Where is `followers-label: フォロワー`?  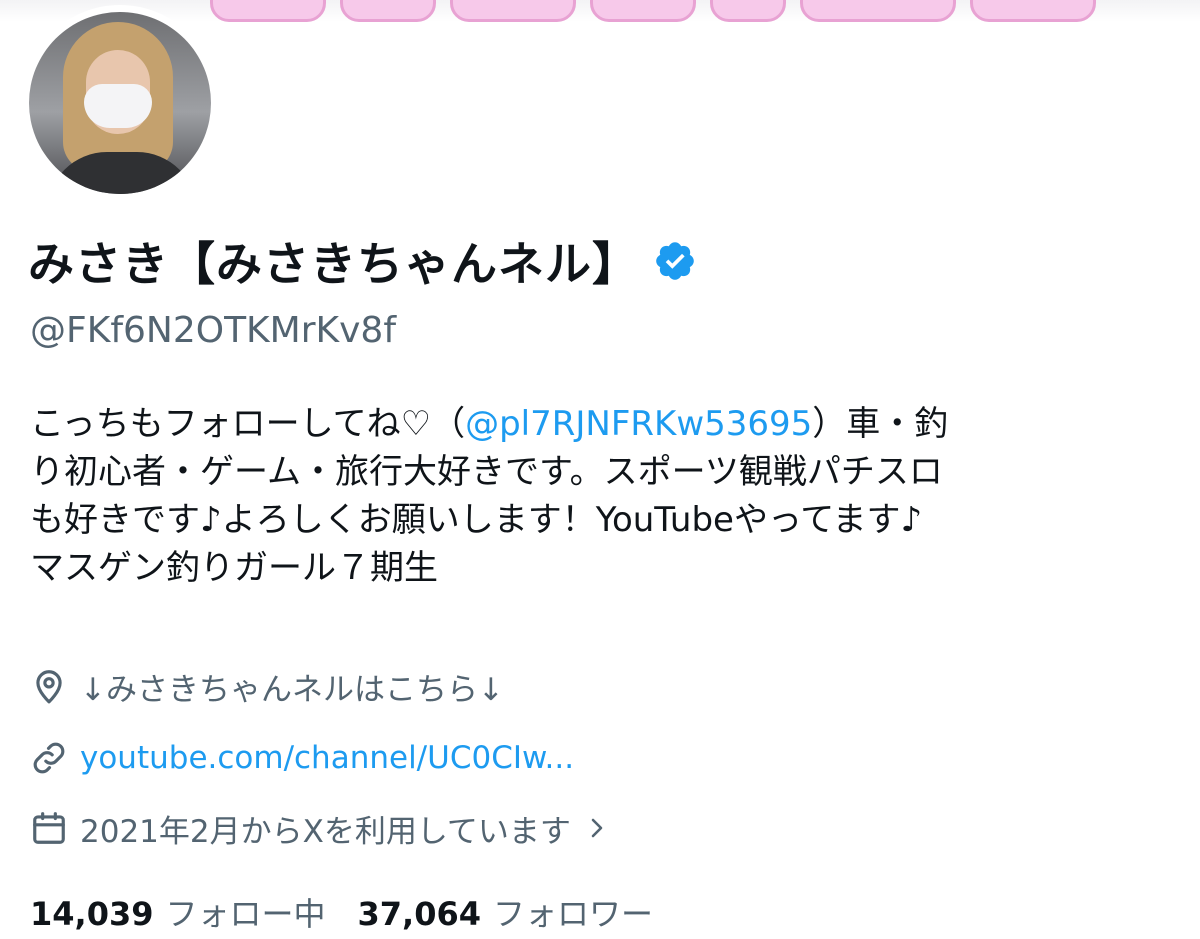 followers-label: フォロワー is located at coordinates (572, 914).